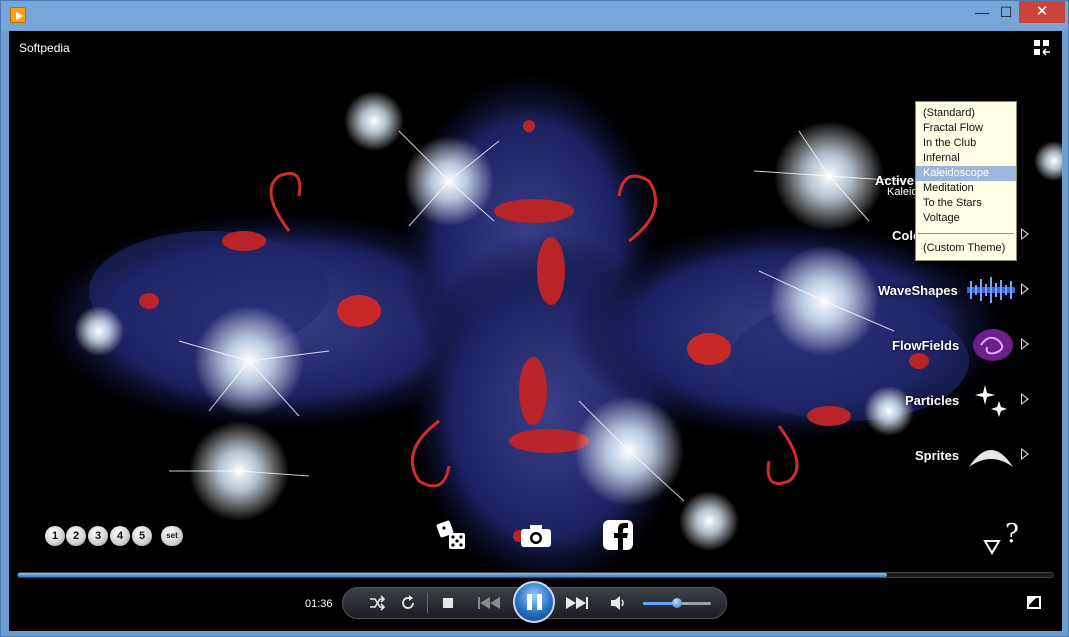  Describe the element at coordinates (619, 603) in the screenshot. I see `volume-icon` at that location.